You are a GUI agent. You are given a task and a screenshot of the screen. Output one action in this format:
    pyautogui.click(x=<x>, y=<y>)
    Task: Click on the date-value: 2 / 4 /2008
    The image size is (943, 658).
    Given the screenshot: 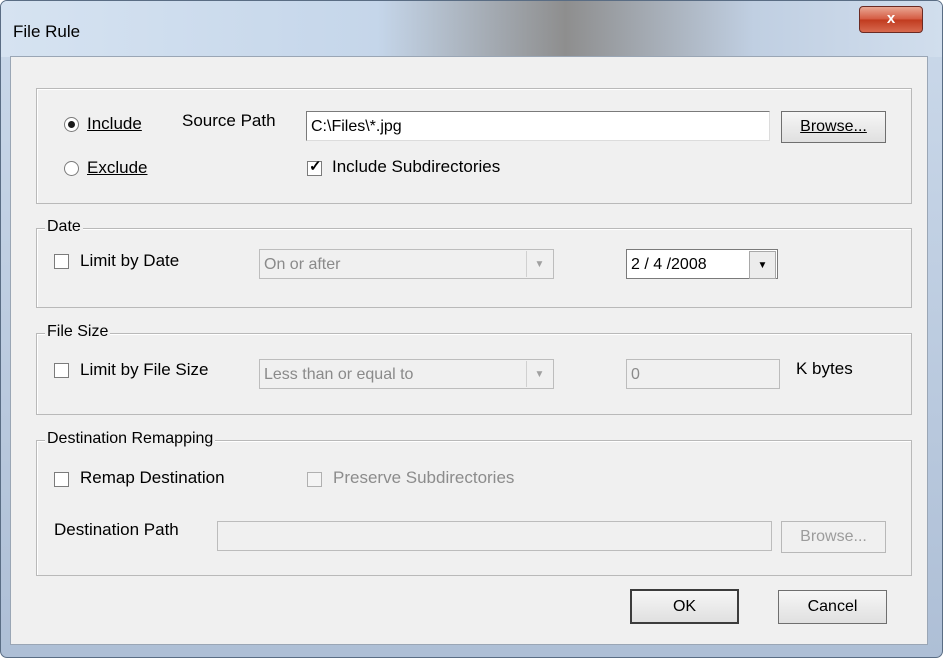 What is the action you would take?
    pyautogui.click(x=669, y=264)
    